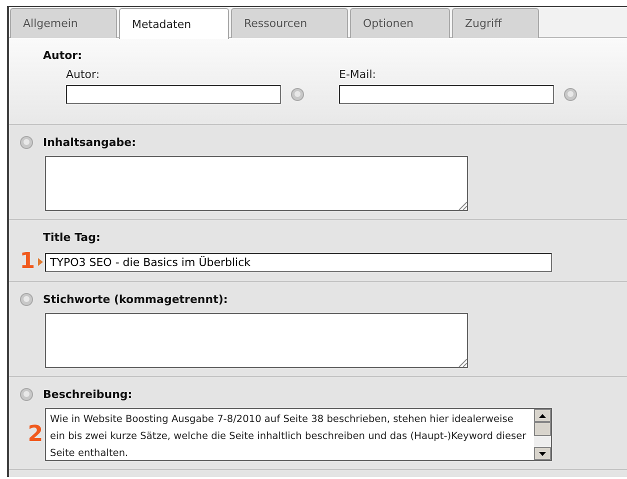 Image resolution: width=627 pixels, height=479 pixels. What do you see at coordinates (62, 55) in the screenshot?
I see `section-title: Autor:` at bounding box center [62, 55].